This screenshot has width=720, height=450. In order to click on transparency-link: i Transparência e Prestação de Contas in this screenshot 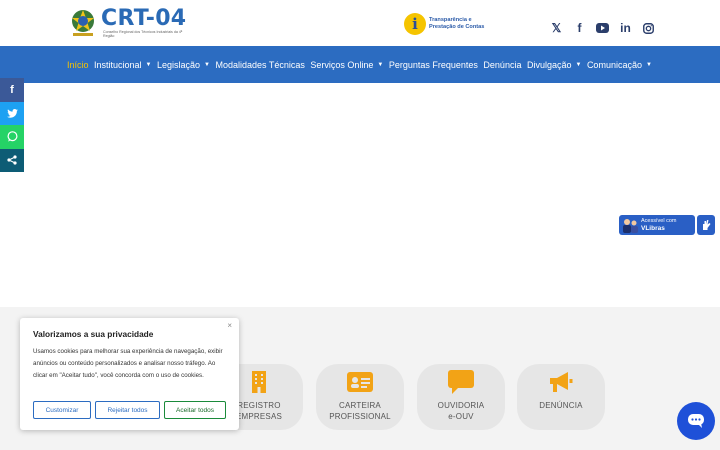, I will do `click(446, 24)`.